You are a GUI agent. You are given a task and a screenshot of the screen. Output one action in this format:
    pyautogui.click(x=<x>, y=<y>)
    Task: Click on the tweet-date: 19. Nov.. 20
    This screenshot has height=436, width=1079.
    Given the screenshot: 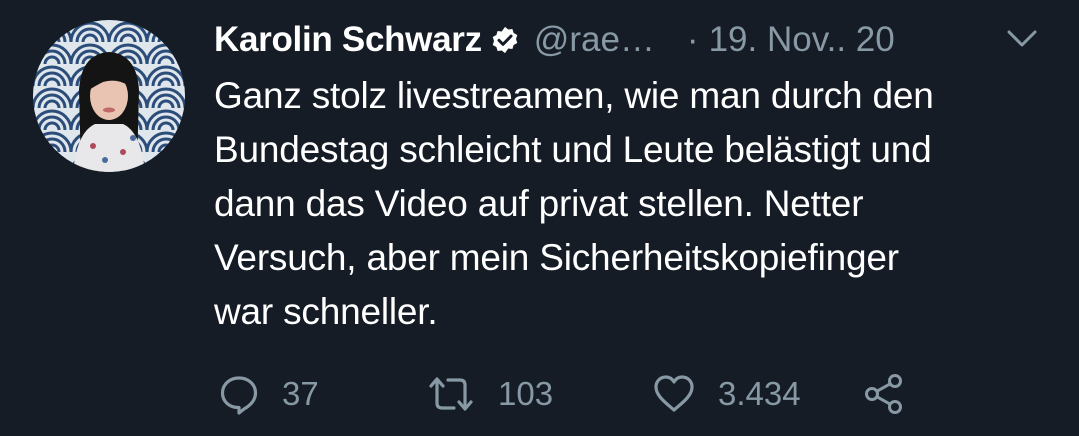 What is the action you would take?
    pyautogui.click(x=802, y=40)
    